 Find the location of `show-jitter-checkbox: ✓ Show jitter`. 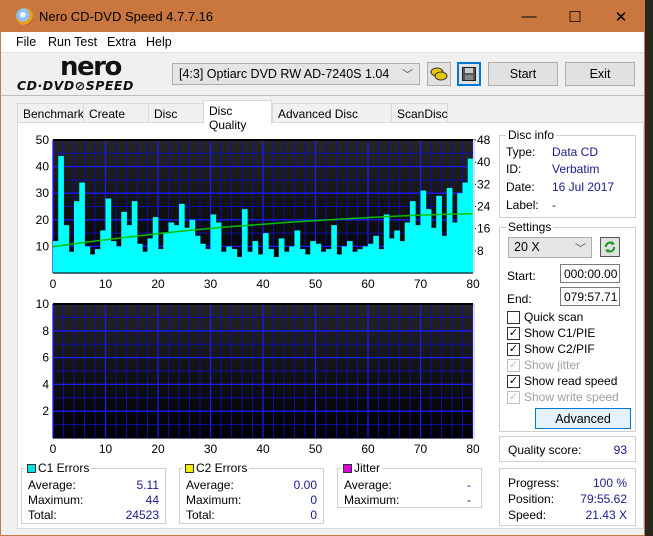

show-jitter-checkbox: ✓ Show jitter is located at coordinates (543, 365).